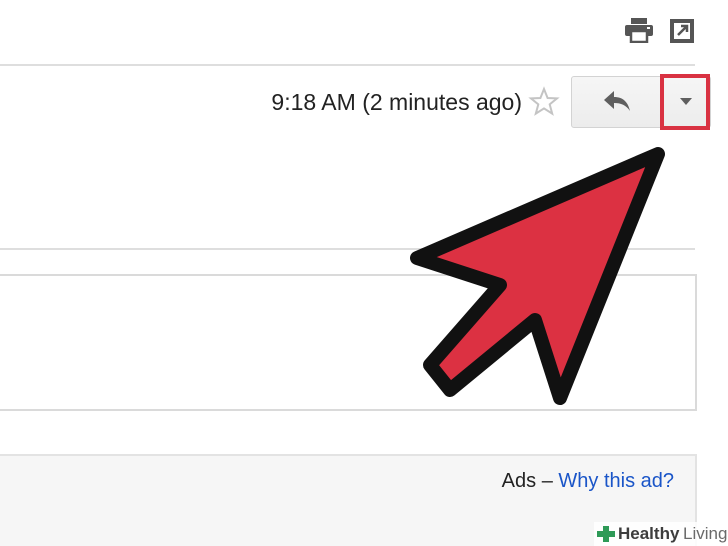 Image resolution: width=728 pixels, height=546 pixels. I want to click on message-timestamp: 9:18 AM (2 minutes ago), so click(396, 102).